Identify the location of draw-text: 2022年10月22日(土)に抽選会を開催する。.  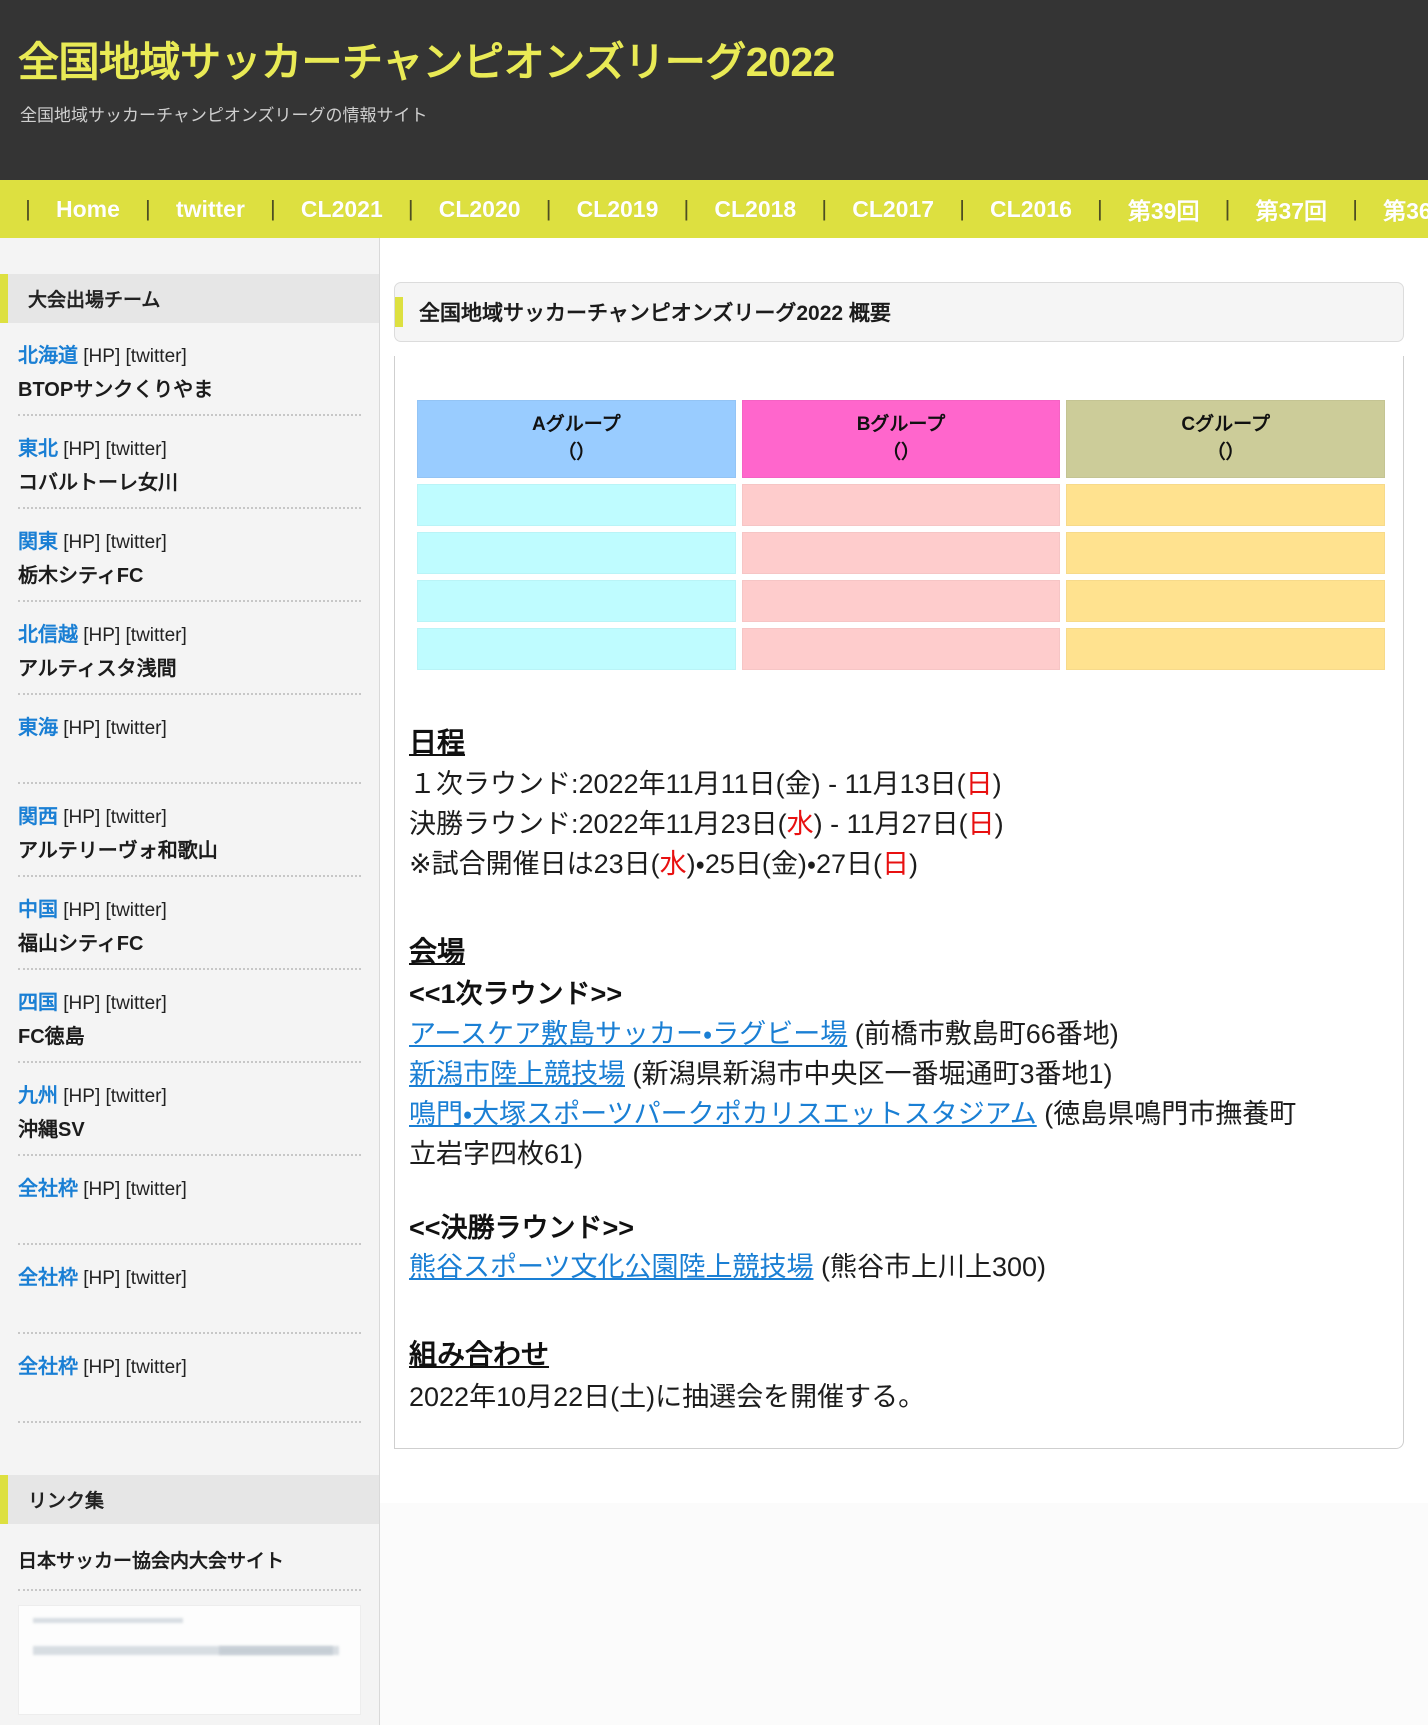
(667, 1396).